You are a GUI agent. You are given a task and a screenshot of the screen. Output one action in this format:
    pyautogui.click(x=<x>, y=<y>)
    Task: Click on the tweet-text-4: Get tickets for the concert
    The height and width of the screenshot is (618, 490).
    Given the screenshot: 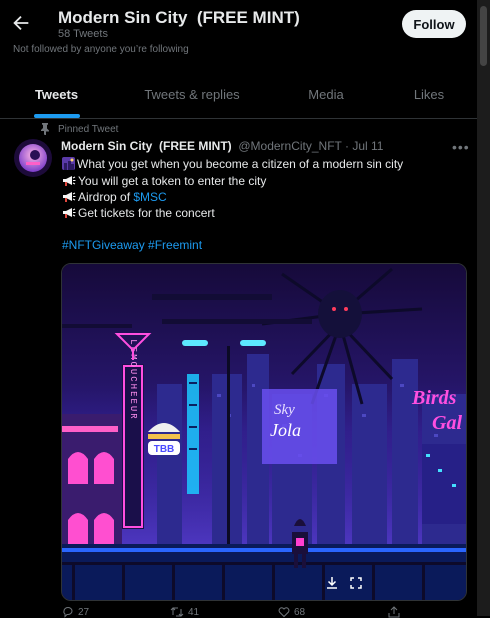 What is the action you would take?
    pyautogui.click(x=146, y=213)
    